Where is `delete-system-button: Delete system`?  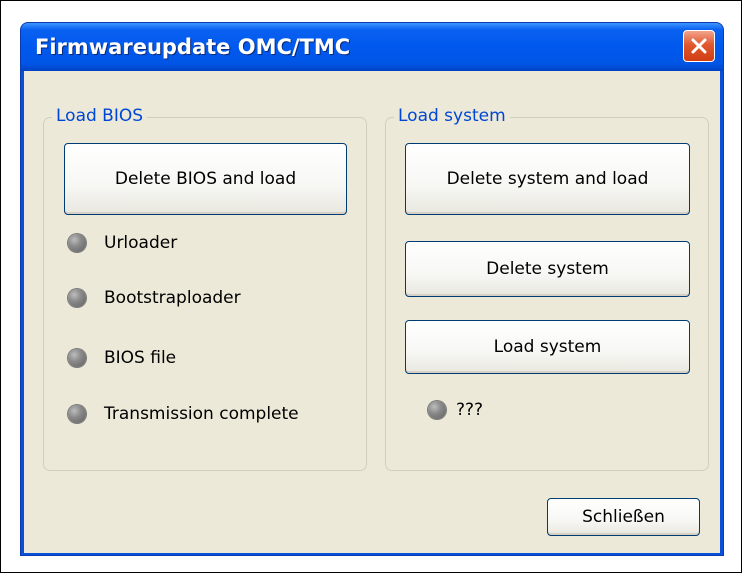
delete-system-button: Delete system is located at coordinates (547, 269).